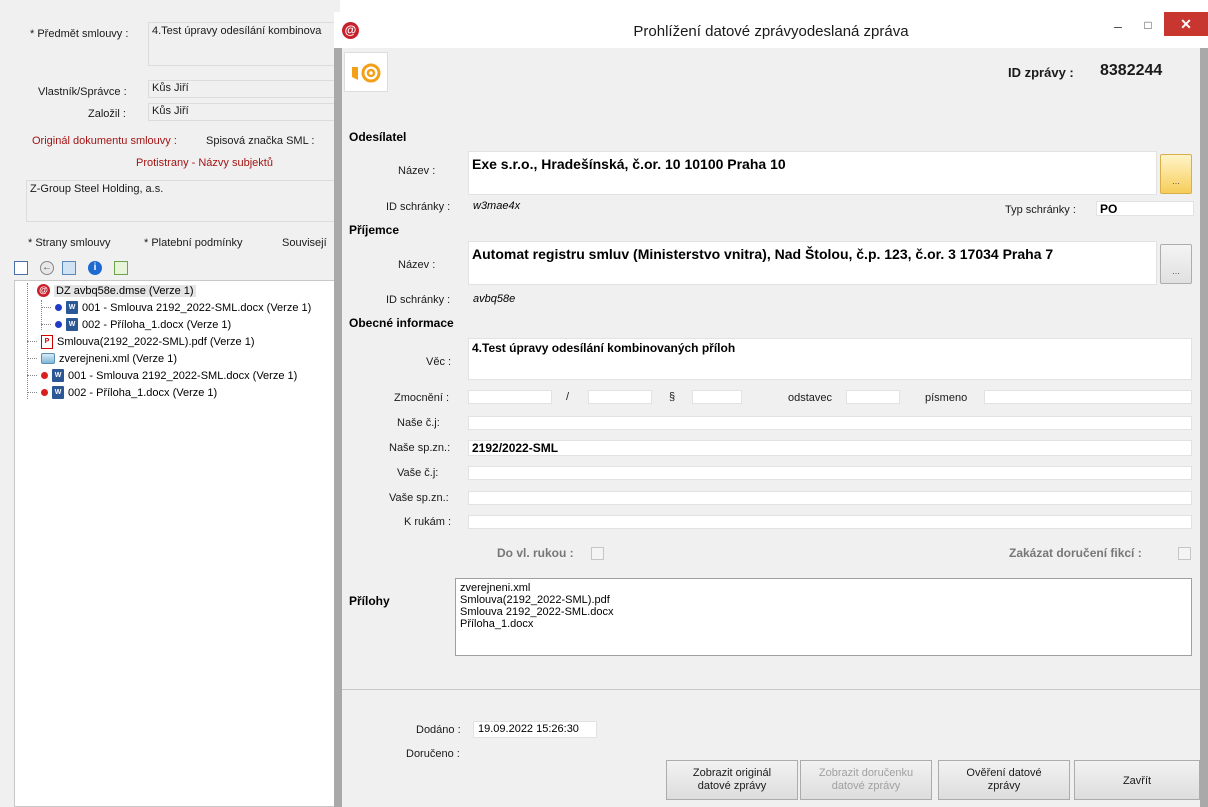 The width and height of the screenshot is (1208, 807). I want to click on back-icon: ←, so click(47, 268).